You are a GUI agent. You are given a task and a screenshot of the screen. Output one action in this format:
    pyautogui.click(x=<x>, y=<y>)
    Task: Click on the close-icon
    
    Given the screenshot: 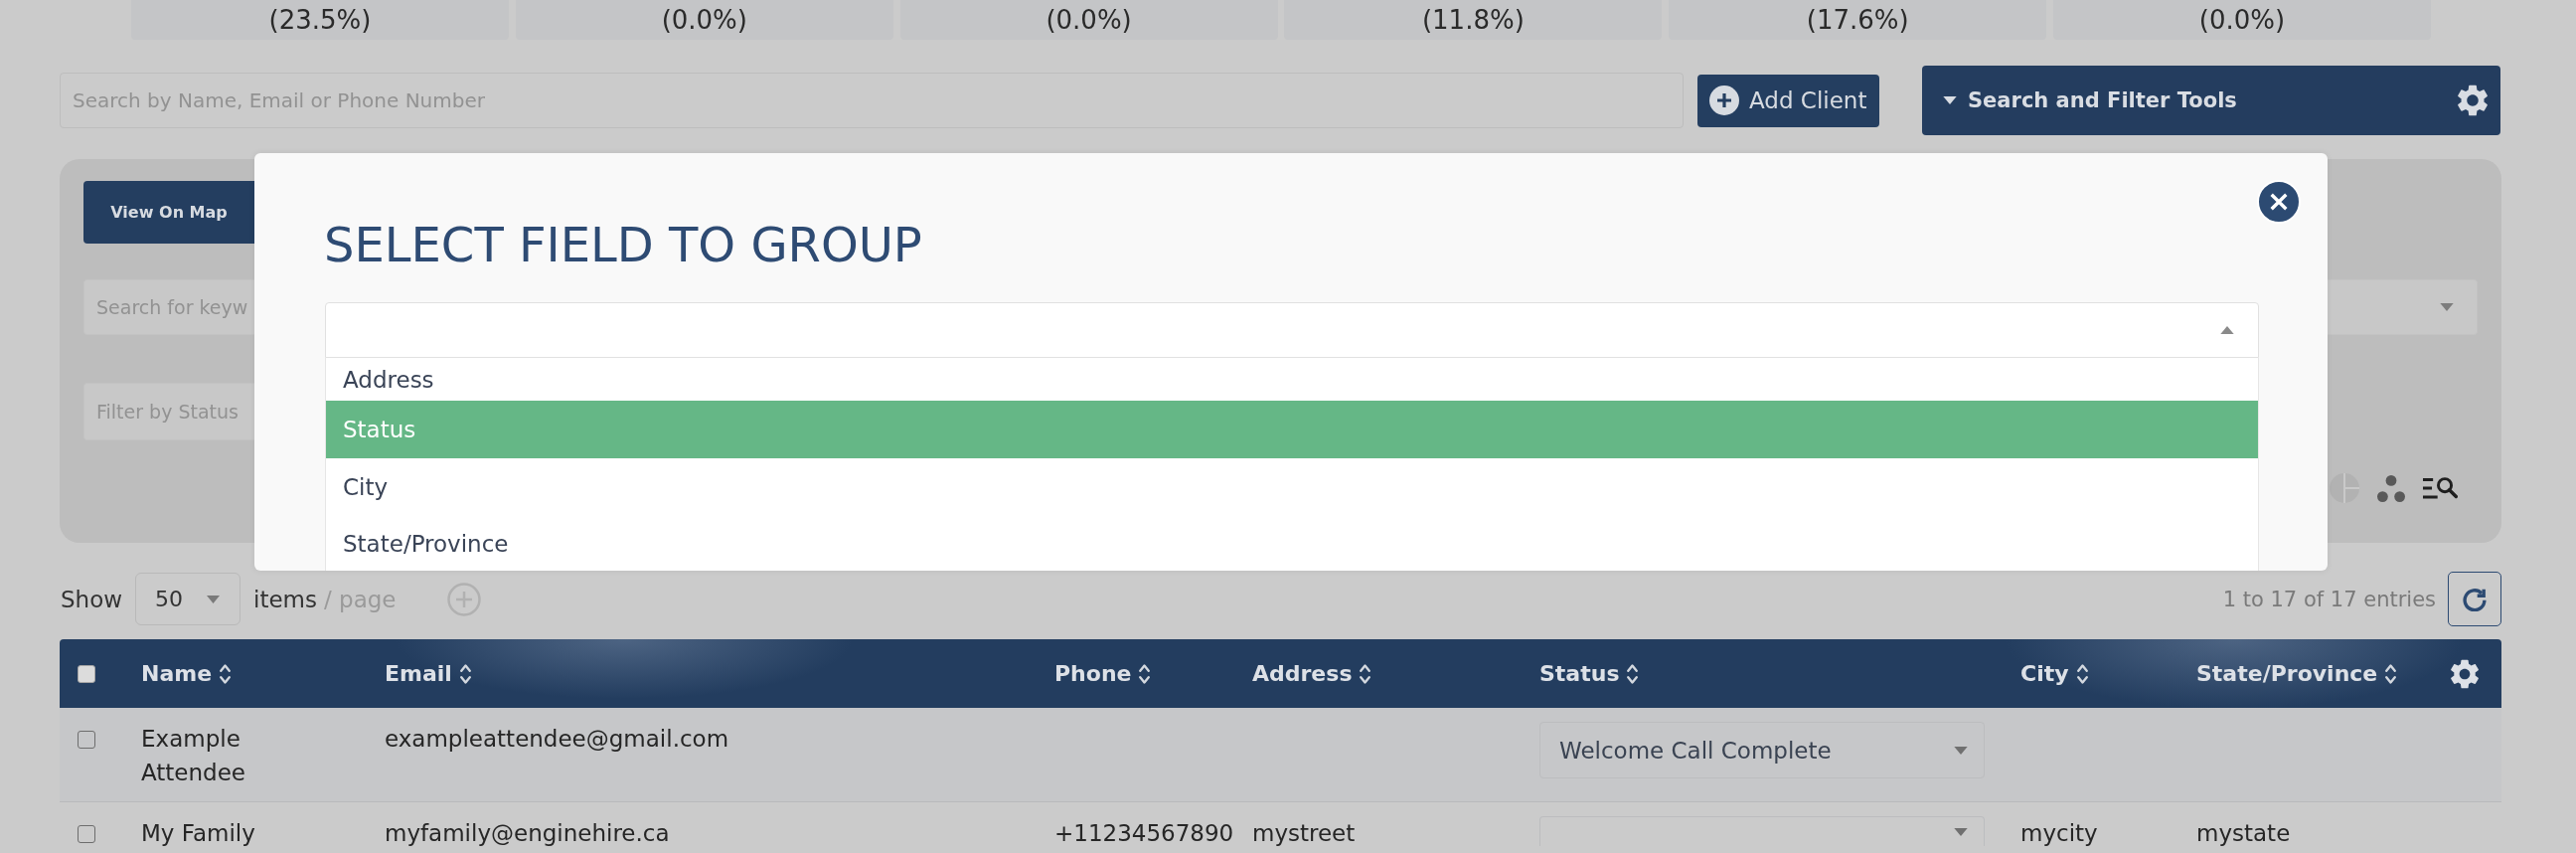 What is the action you would take?
    pyautogui.click(x=2279, y=202)
    